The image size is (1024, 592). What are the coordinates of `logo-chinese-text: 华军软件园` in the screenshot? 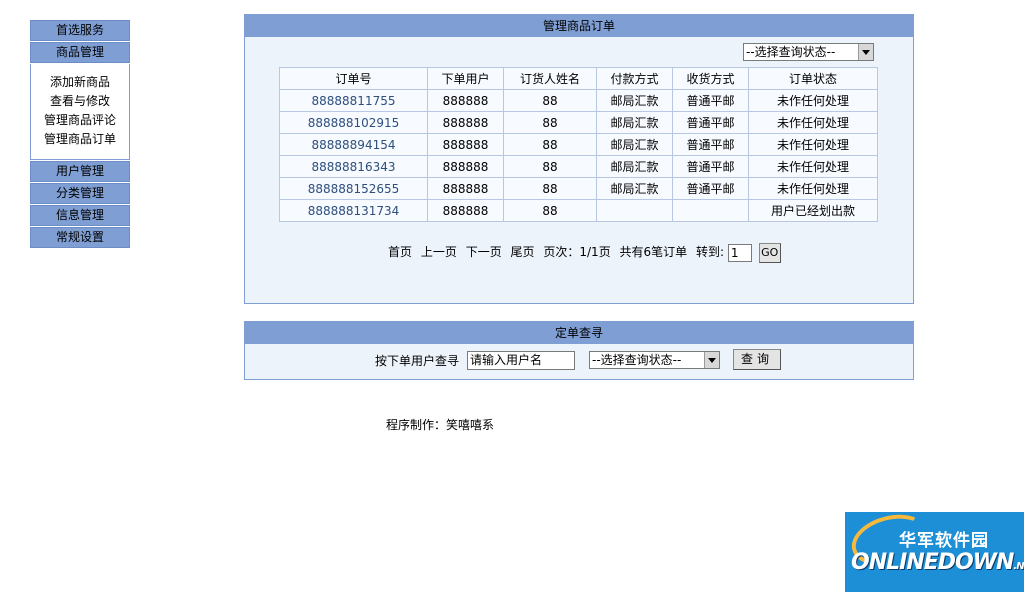 It's located at (944, 541).